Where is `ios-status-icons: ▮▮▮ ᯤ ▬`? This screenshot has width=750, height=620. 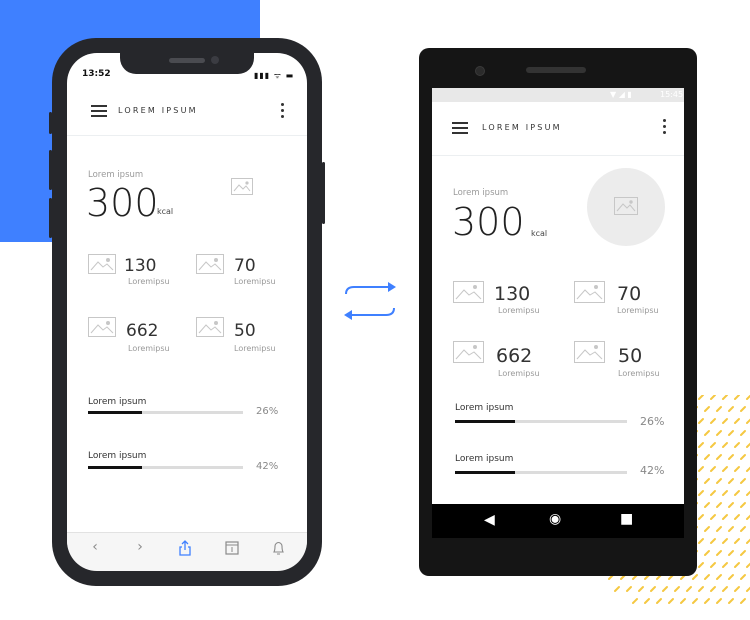
ios-status-icons: ▮▮▮ ᯤ ▬ is located at coordinates (274, 75).